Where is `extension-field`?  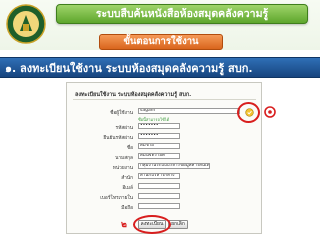
extension-field is located at coordinates (159, 196).